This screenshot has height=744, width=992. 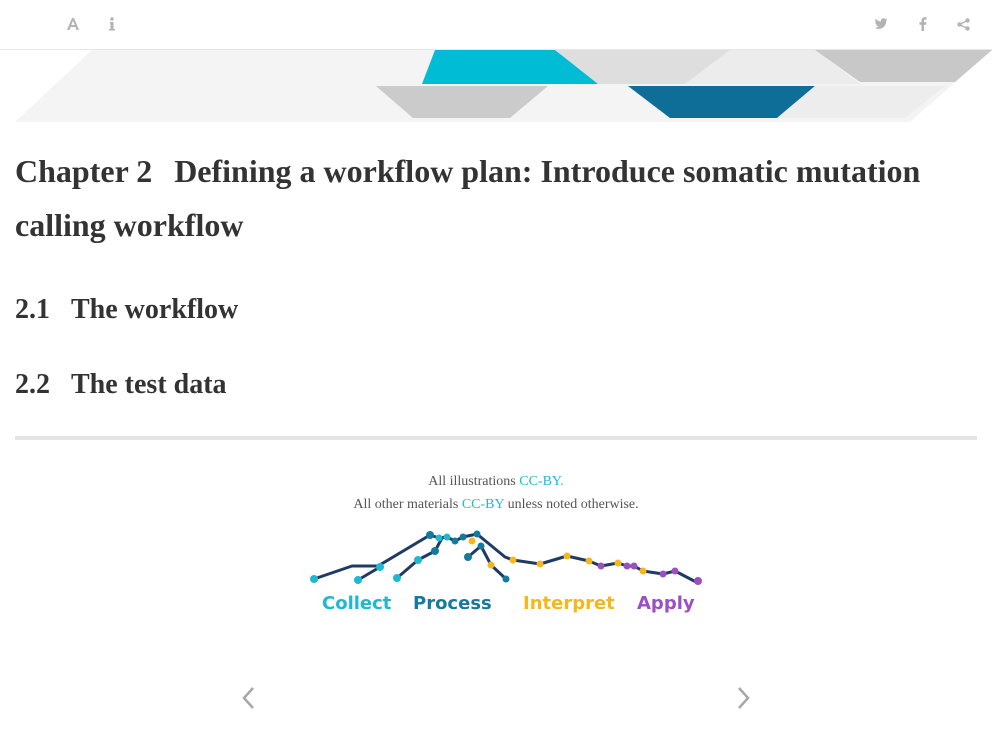 What do you see at coordinates (496, 87) in the screenshot?
I see `header-banner` at bounding box center [496, 87].